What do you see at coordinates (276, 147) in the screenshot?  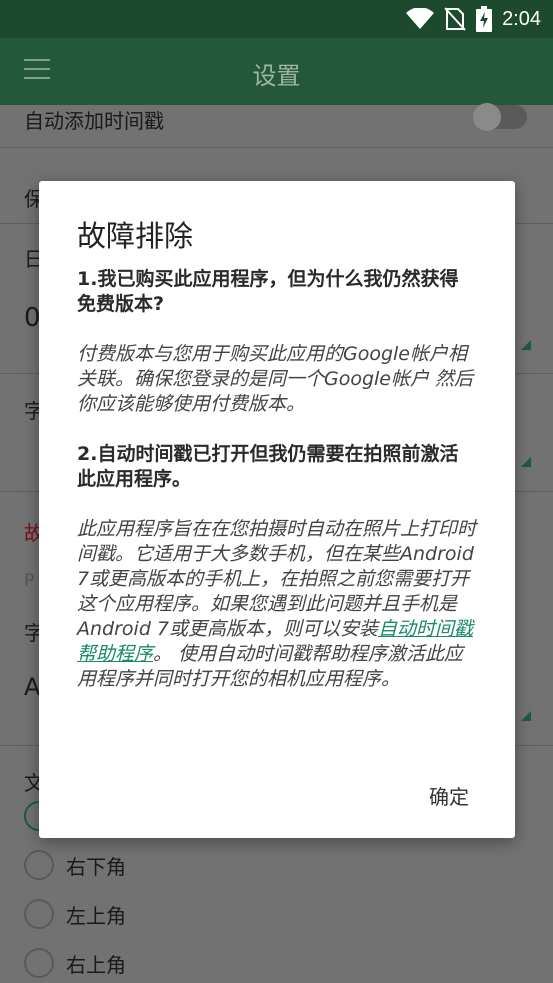 I see `divider` at bounding box center [276, 147].